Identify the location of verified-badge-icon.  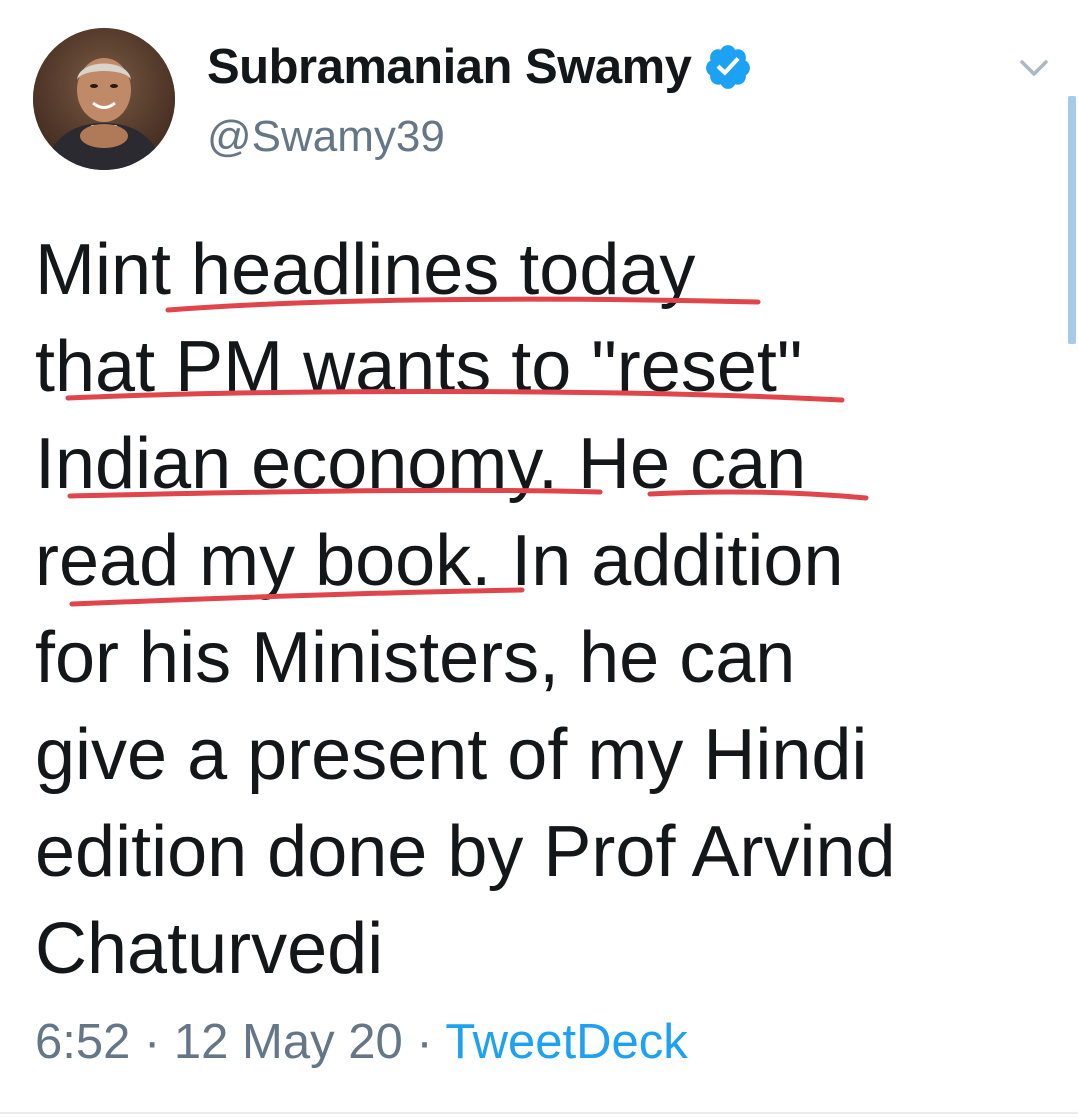
(728, 67).